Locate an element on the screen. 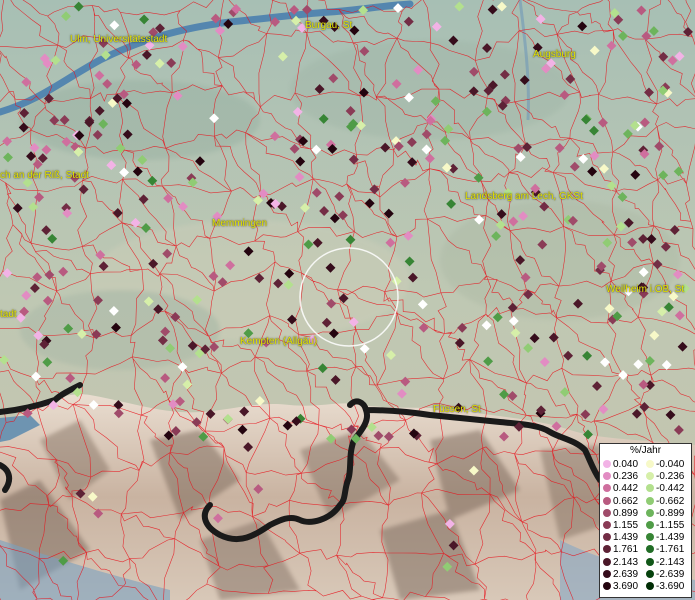 The height and width of the screenshot is (600, 695). legend-value-negative: -1.761 is located at coordinates (670, 550).